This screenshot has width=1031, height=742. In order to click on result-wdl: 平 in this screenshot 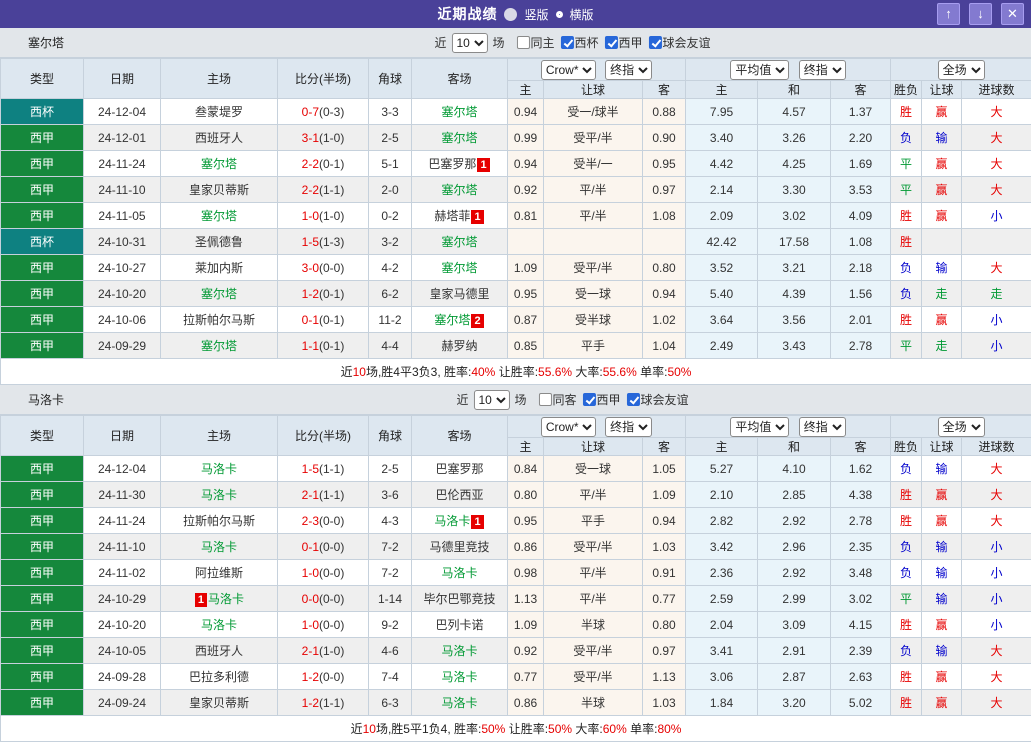, I will do `click(906, 346)`.